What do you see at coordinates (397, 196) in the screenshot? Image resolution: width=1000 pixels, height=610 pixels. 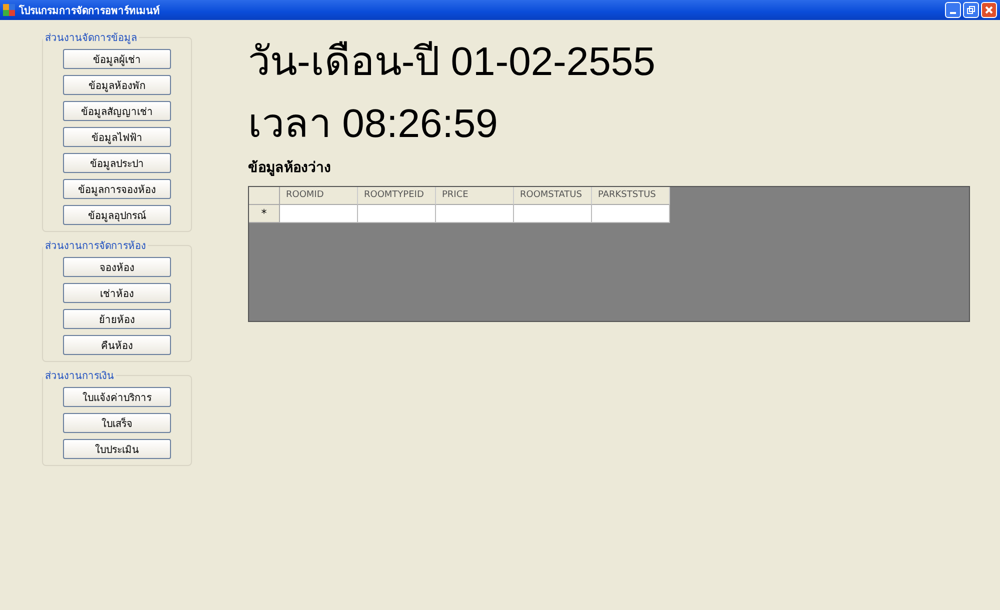 I see `column-header: ROOMTYPEID` at bounding box center [397, 196].